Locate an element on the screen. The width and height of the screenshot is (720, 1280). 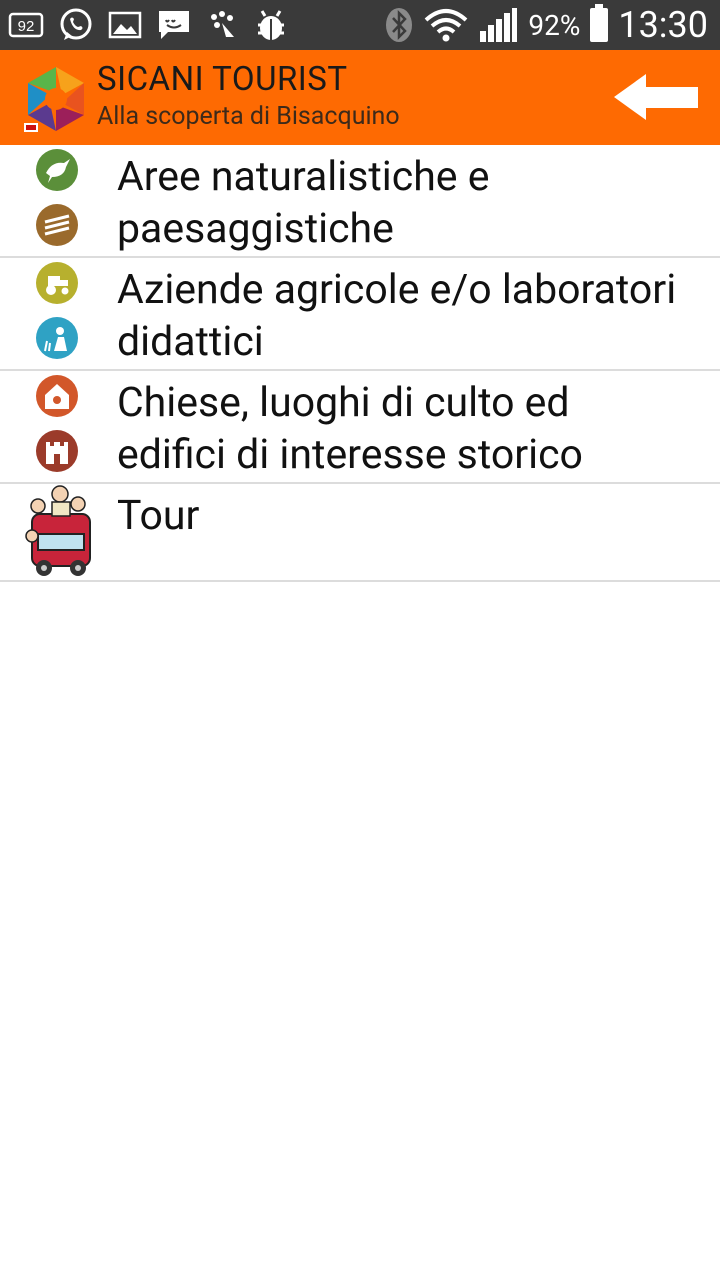
app-logo-icon is located at coordinates (56, 99).